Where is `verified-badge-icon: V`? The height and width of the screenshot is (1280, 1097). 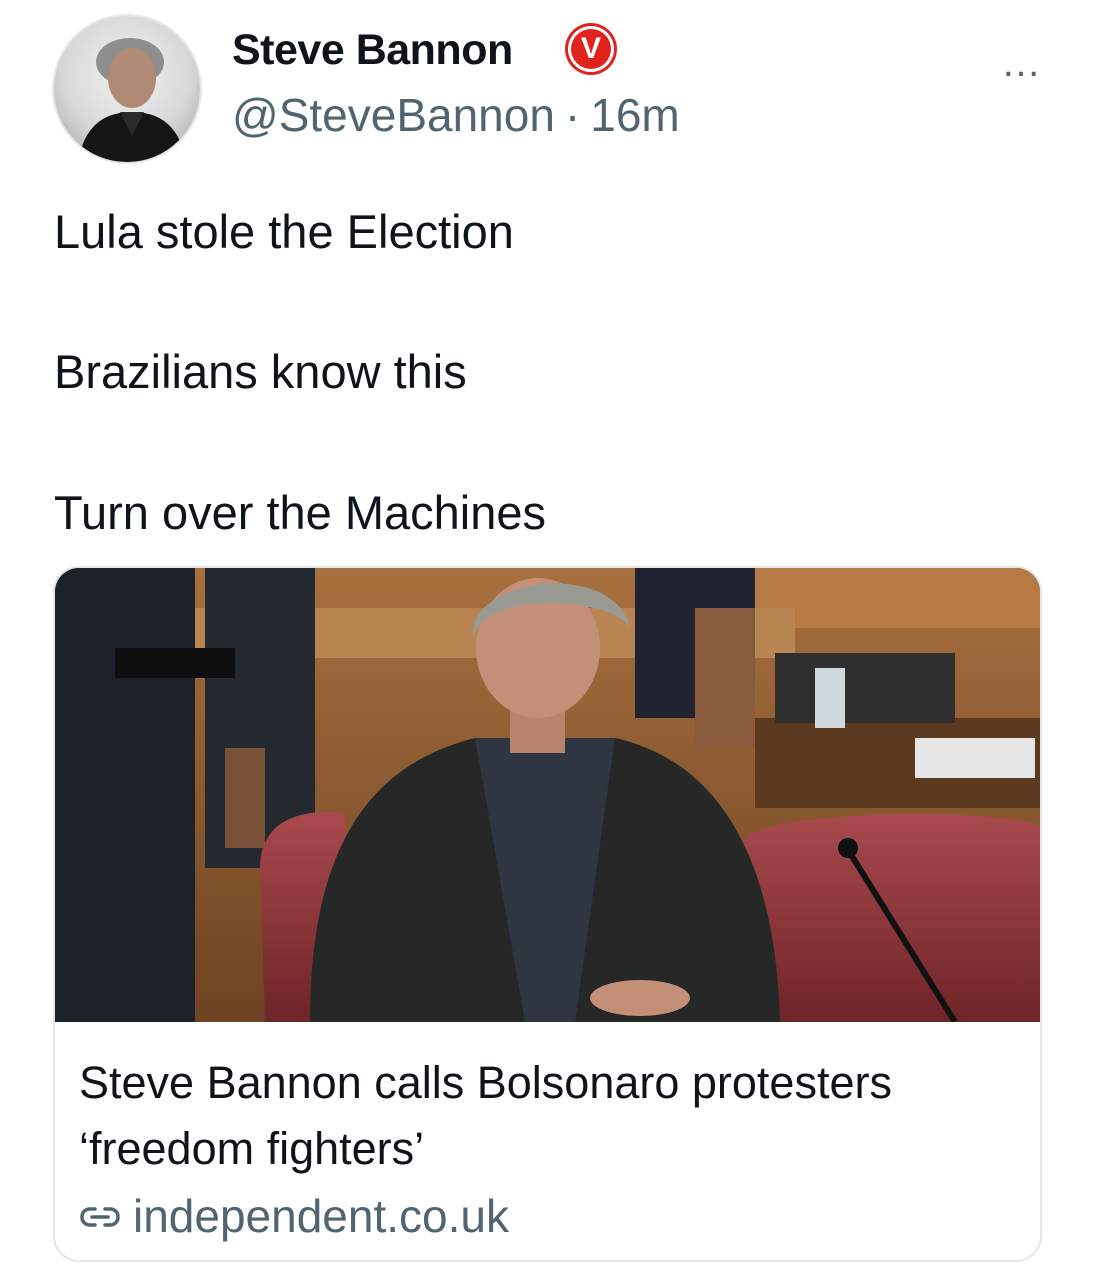
verified-badge-icon: V is located at coordinates (591, 49).